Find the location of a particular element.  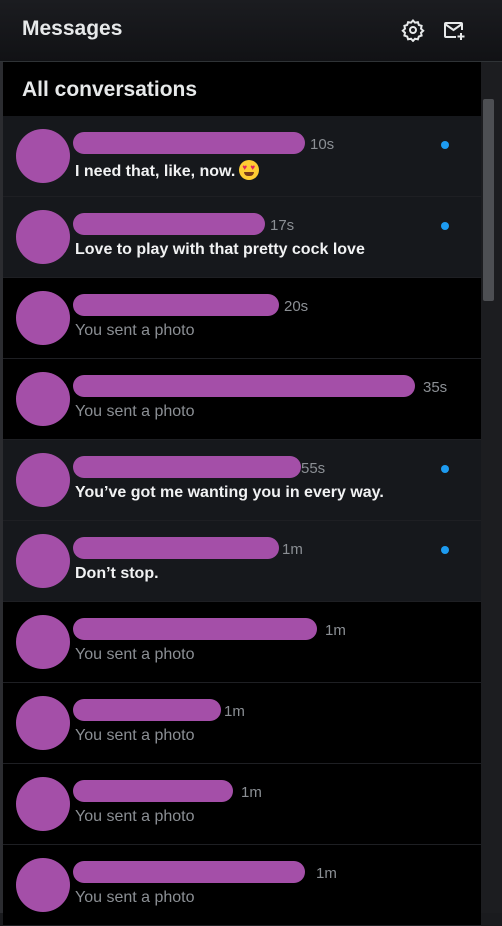

conversation-preview: I need that, like, now. ♥ ♥ is located at coordinates (167, 170).